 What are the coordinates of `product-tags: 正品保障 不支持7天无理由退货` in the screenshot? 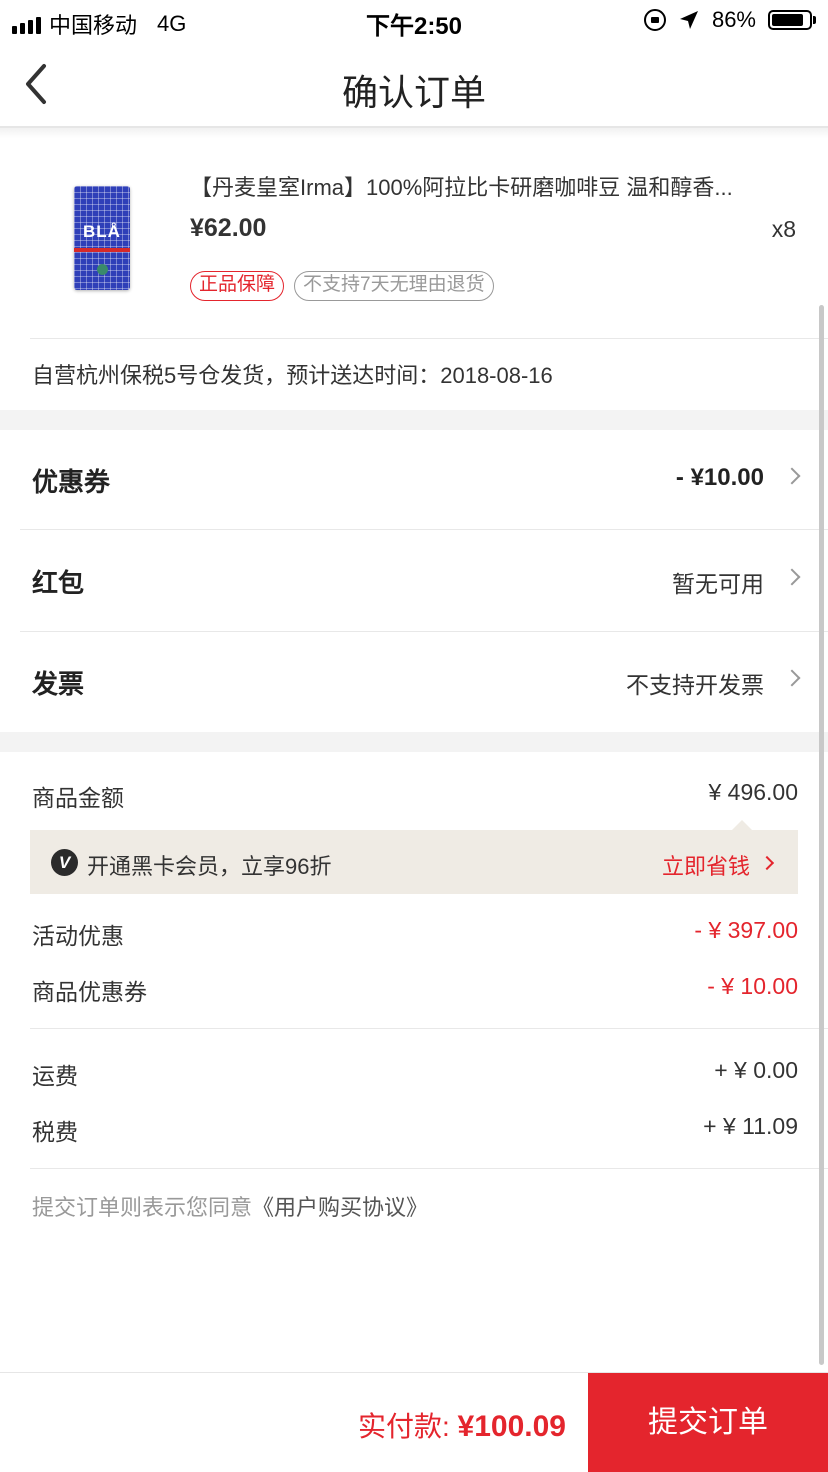 It's located at (342, 286).